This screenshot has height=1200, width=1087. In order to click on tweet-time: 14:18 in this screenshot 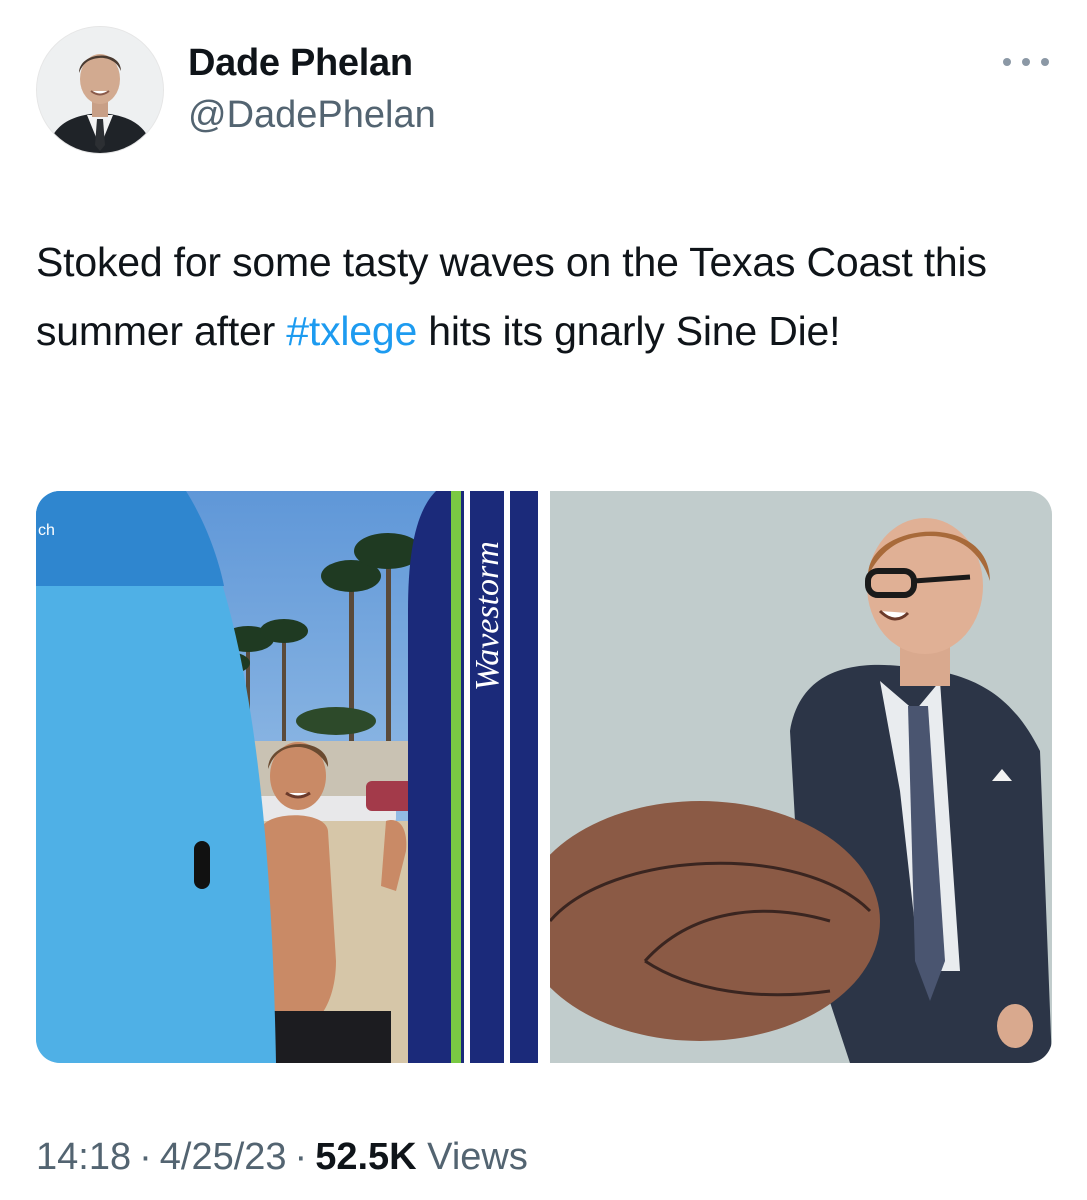, I will do `click(83, 1157)`.